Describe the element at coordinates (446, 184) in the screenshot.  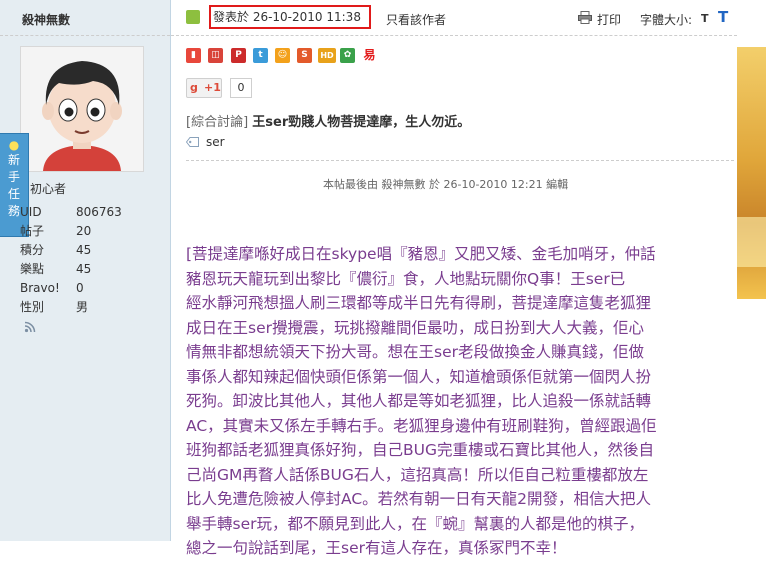
I see `edit-note: 本帖最後由 殺神無數 於 26-10-2010 12:21 編輯` at that location.